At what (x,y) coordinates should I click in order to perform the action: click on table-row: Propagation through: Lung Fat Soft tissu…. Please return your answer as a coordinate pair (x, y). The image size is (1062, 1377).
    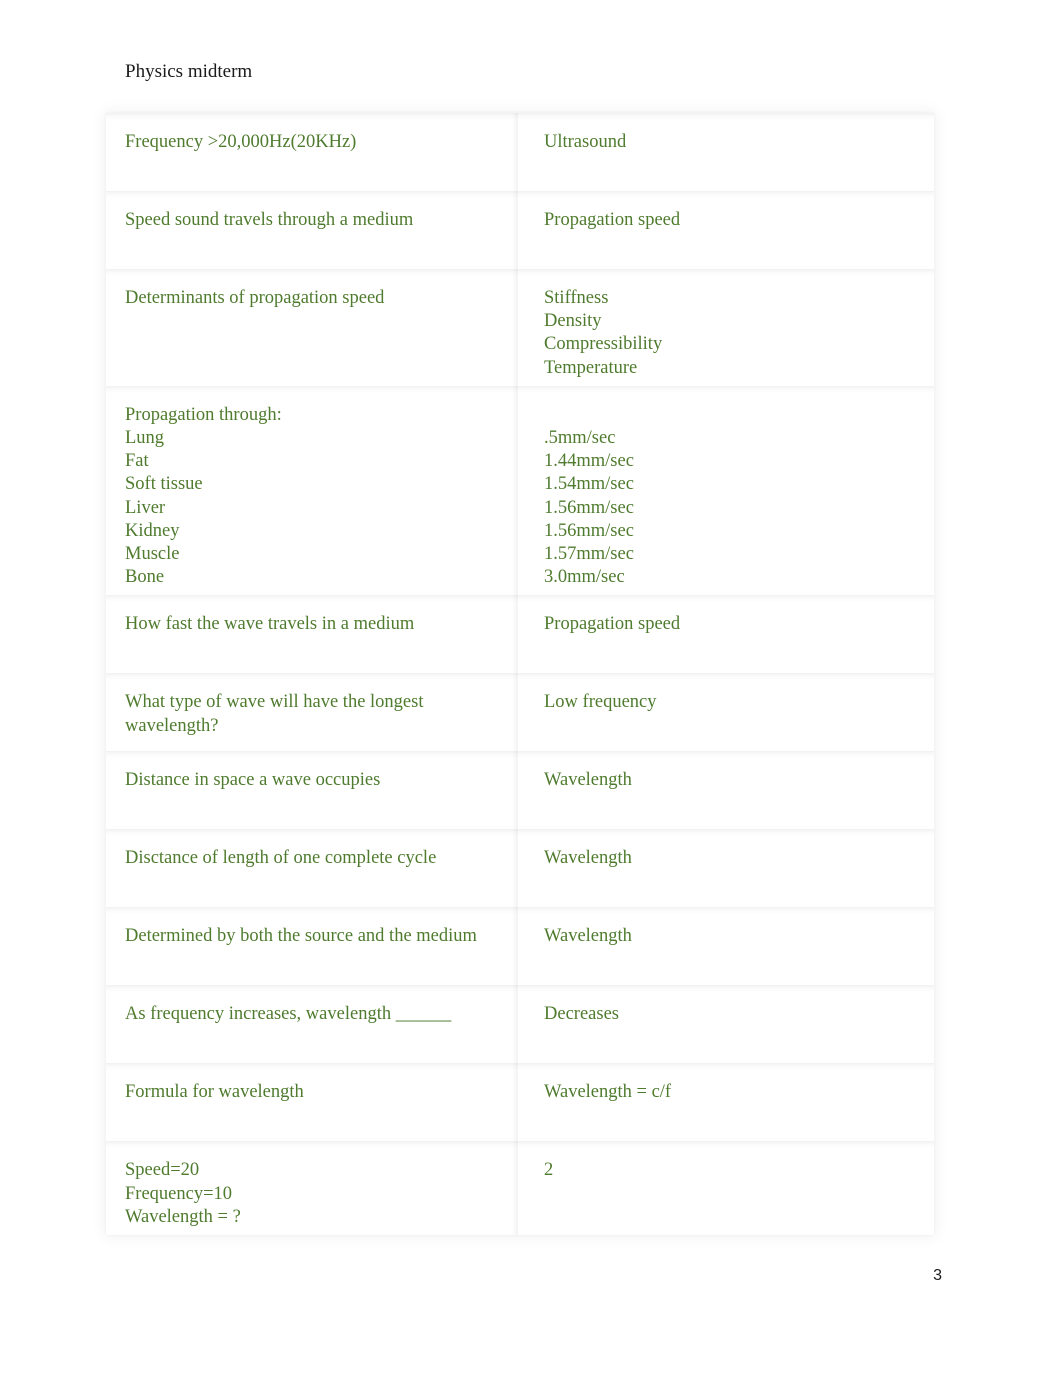
    Looking at the image, I should click on (520, 490).